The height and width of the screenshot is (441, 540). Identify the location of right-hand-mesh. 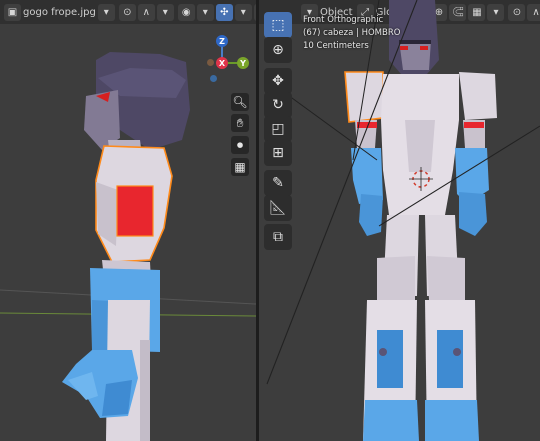
(473, 214).